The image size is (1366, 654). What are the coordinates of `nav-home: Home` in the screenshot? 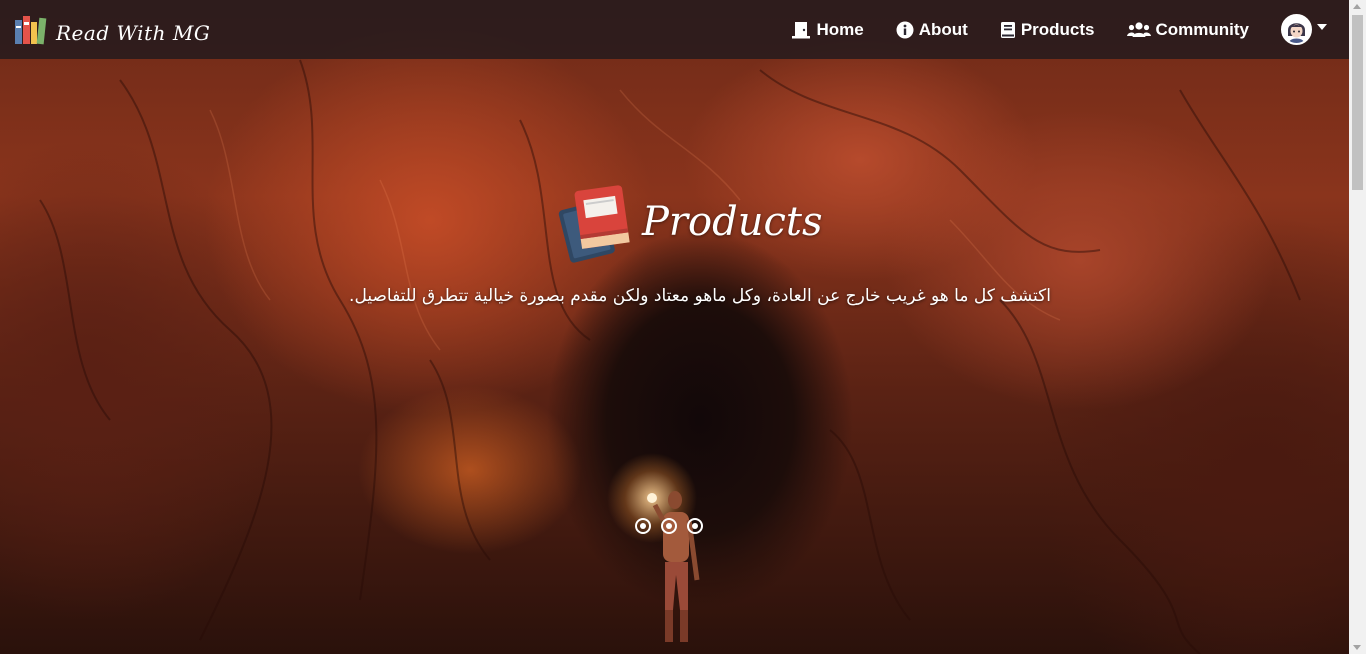 It's located at (827, 29).